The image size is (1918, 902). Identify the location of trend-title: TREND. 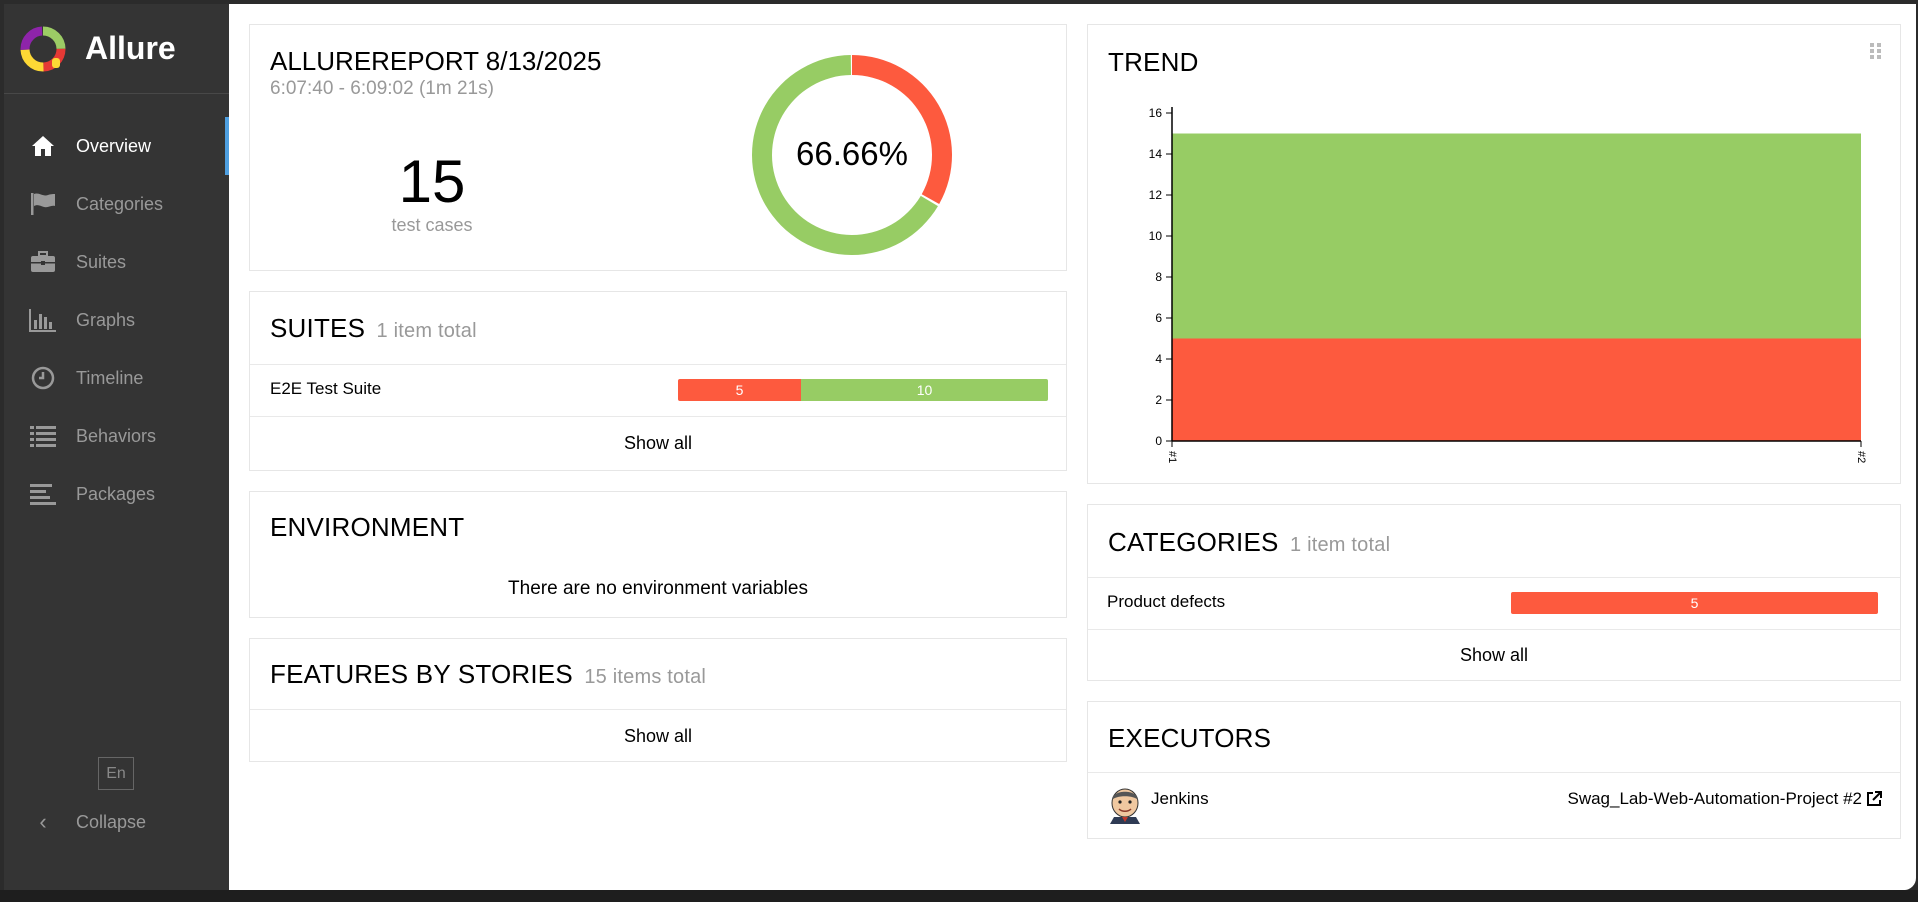
(1153, 62).